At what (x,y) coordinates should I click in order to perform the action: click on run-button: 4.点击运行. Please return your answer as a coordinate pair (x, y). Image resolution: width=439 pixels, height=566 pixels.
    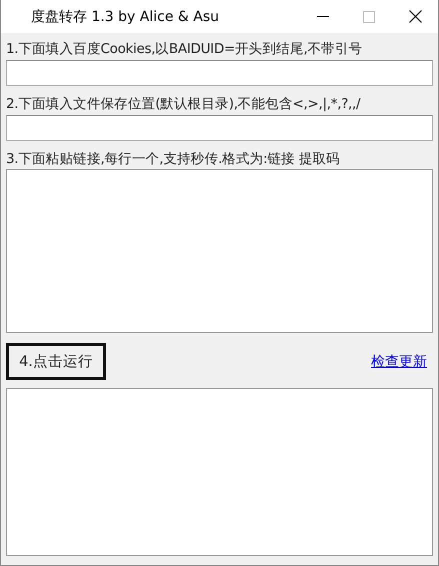
    Looking at the image, I should click on (56, 361).